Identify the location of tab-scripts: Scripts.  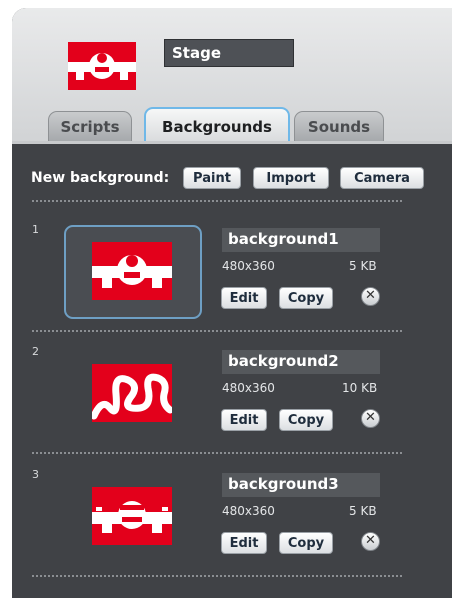
(90, 126).